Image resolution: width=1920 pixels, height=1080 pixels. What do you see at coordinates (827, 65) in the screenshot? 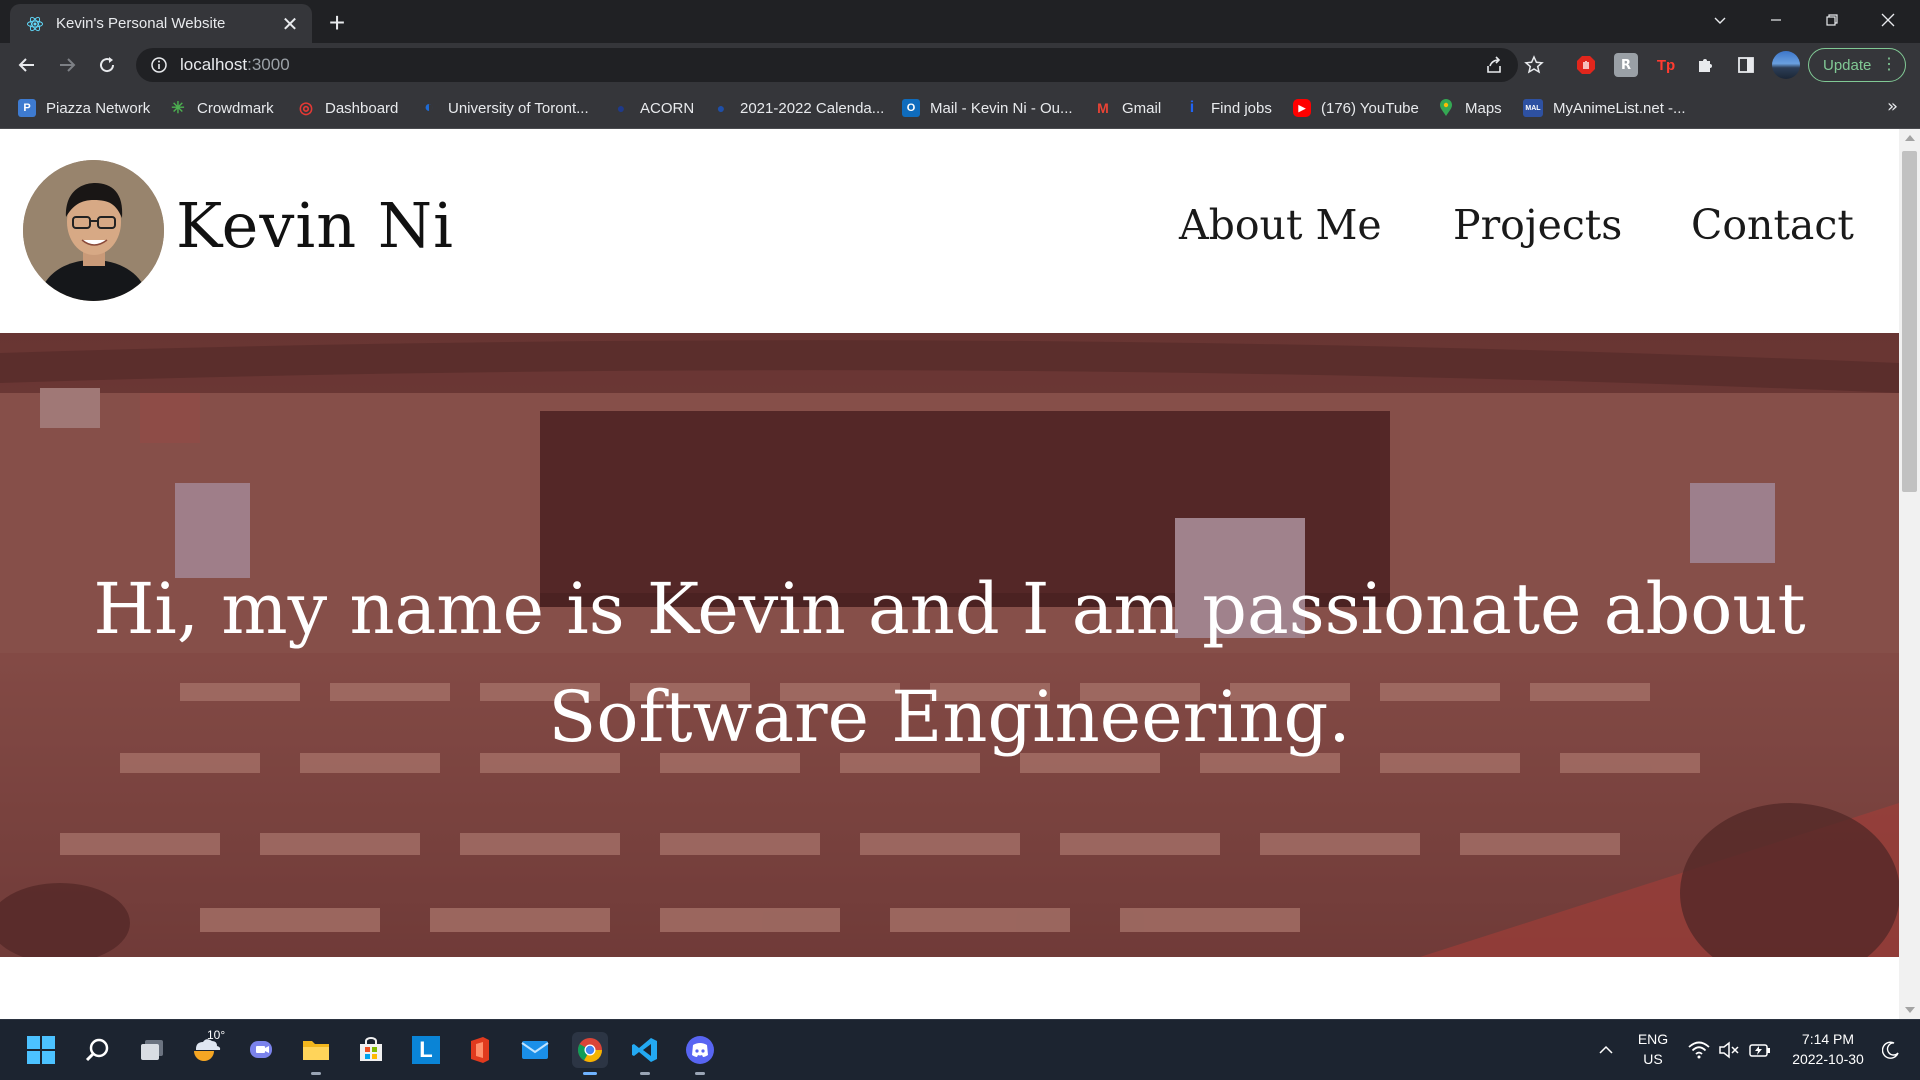
I see `address-bar: localhost :3000` at bounding box center [827, 65].